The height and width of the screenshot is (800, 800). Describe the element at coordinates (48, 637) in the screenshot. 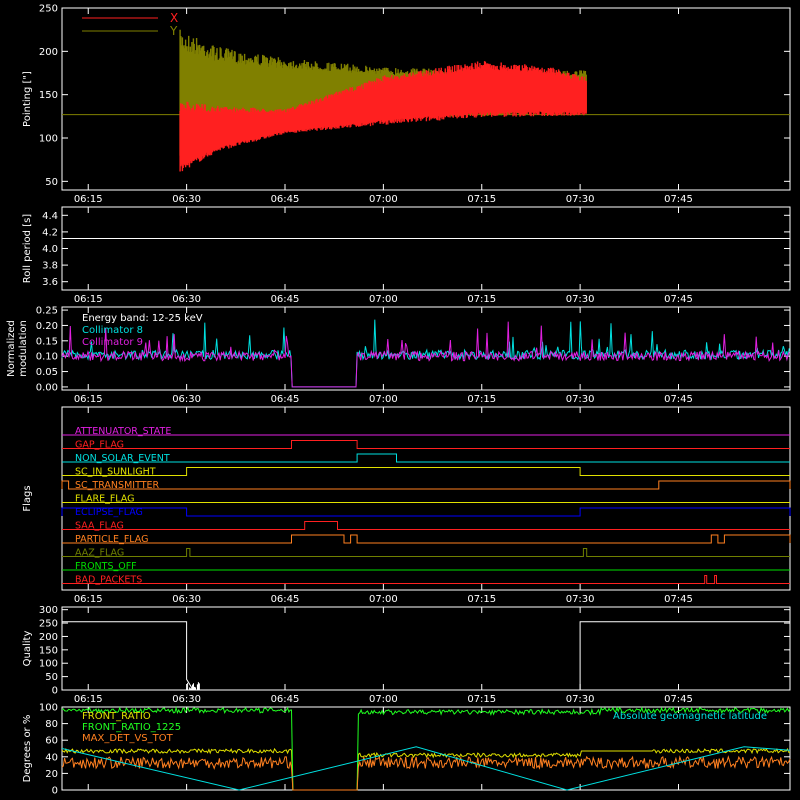

I see `quality-ytick-label-4: 200` at that location.